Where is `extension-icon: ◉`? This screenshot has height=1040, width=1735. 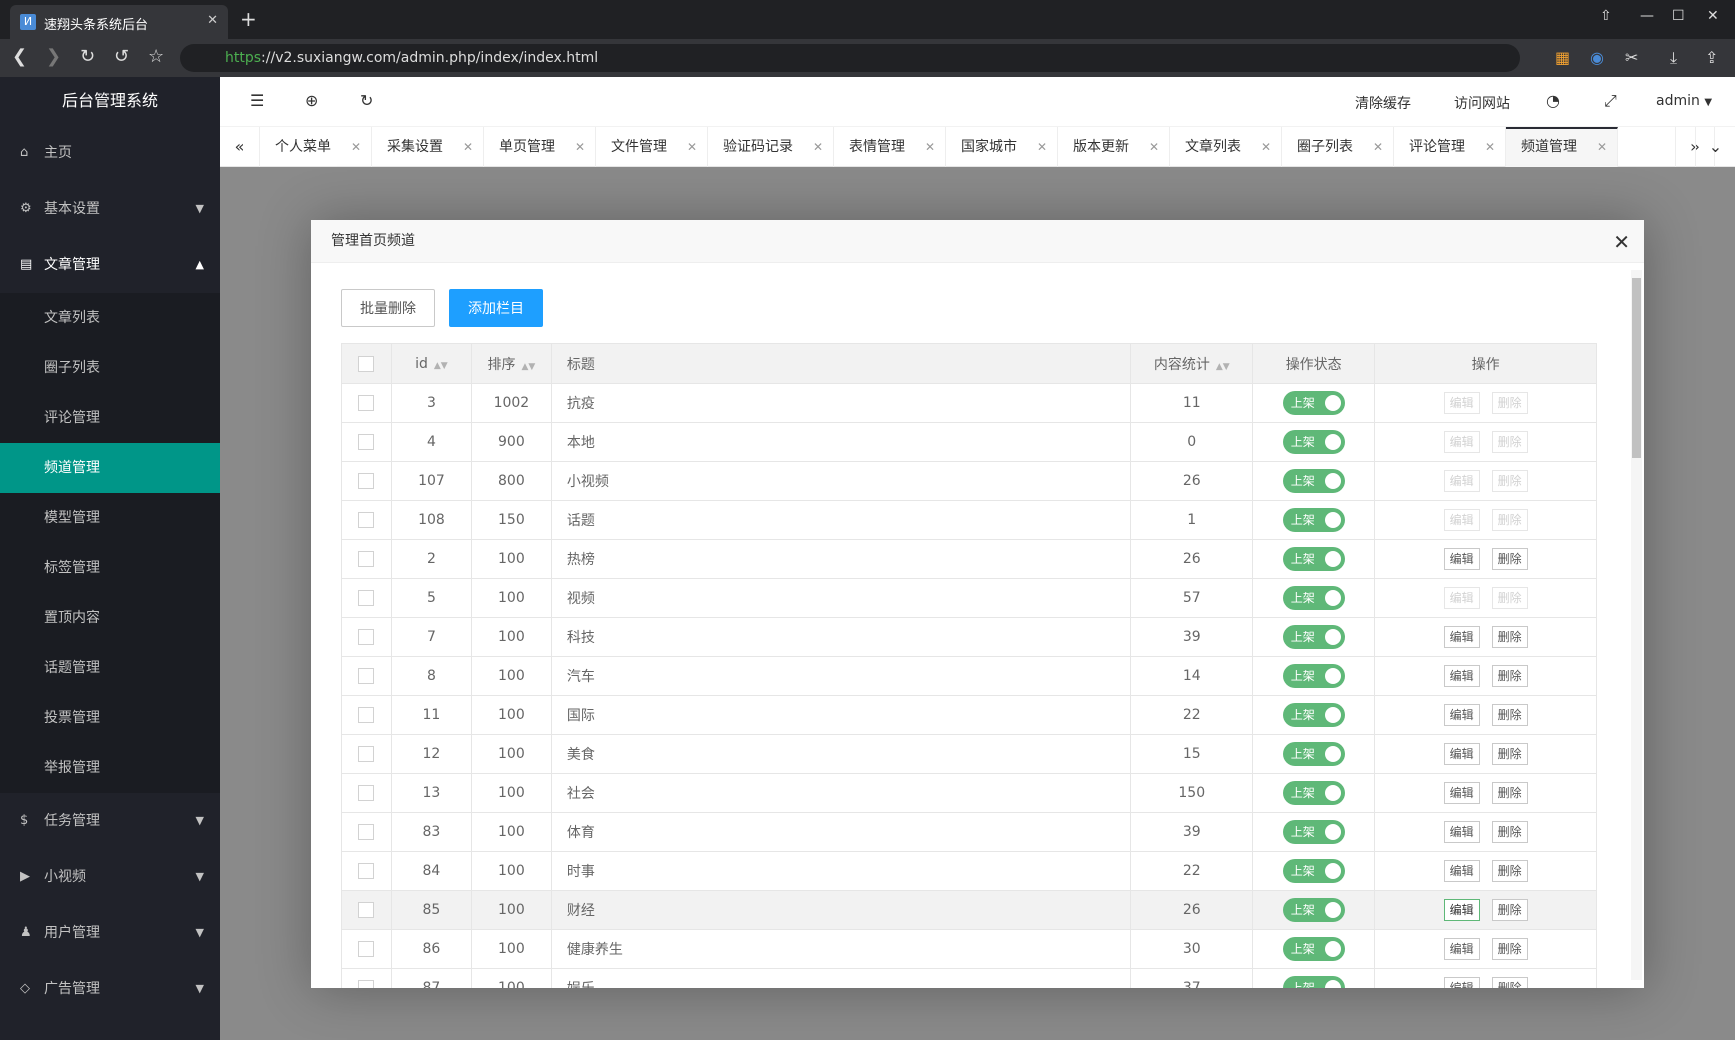 extension-icon: ◉ is located at coordinates (1597, 57).